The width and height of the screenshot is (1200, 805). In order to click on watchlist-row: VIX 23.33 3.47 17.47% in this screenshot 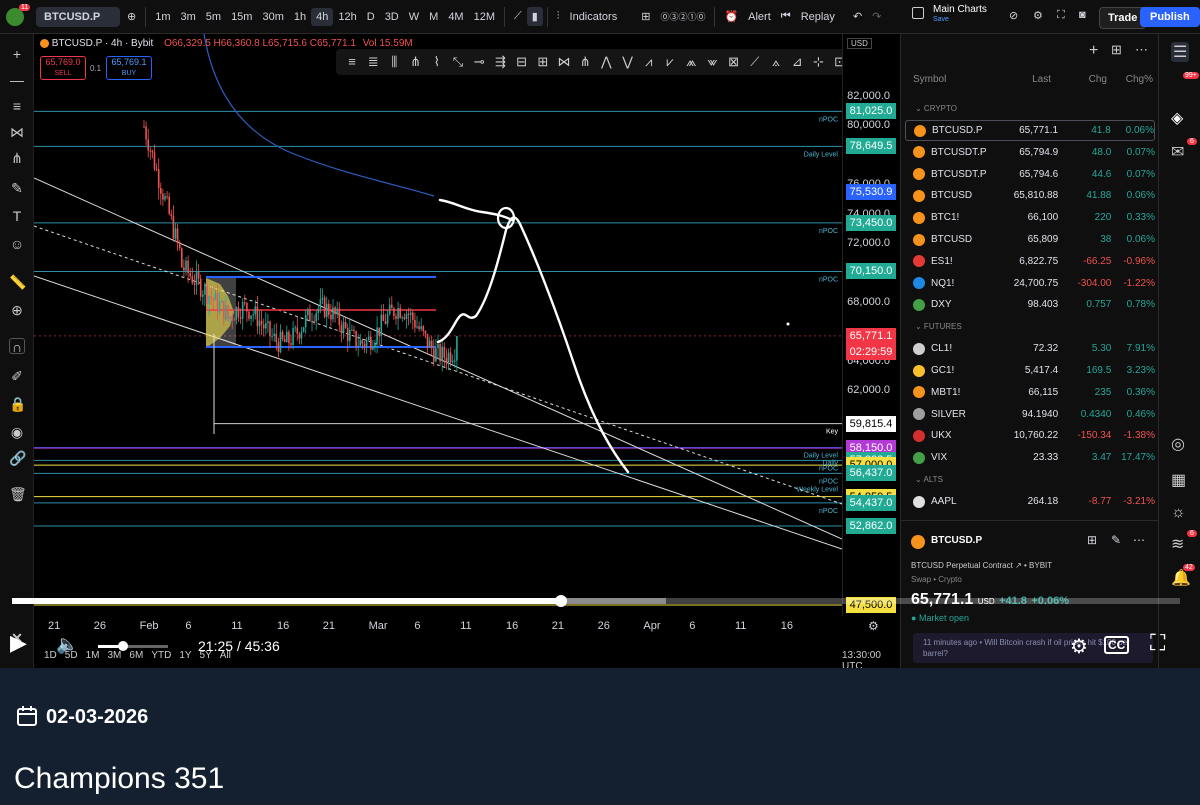, I will do `click(1030, 457)`.